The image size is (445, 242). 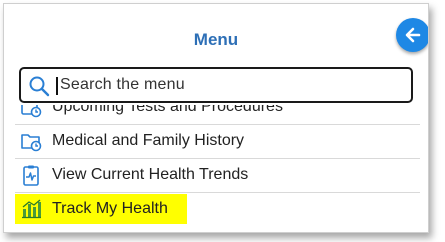 I want to click on calendar-clock-icon, so click(x=31, y=111).